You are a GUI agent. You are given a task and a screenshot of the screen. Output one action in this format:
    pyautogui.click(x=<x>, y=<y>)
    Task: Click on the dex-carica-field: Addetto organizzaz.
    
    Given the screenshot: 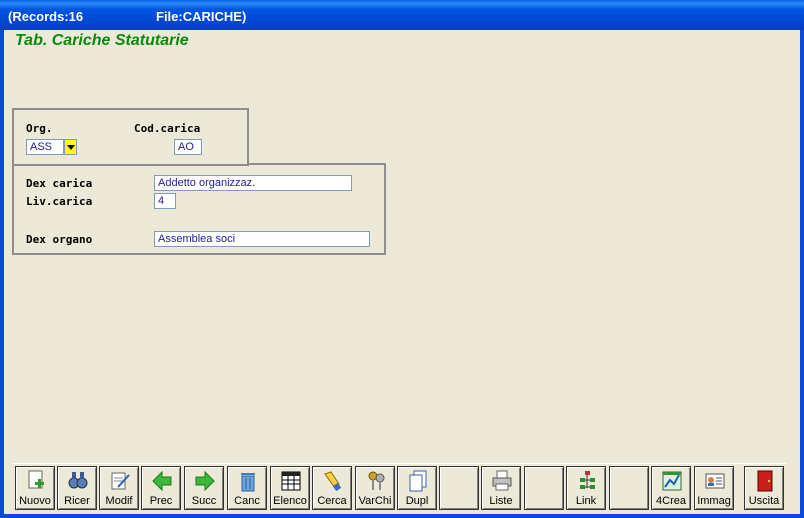 What is the action you would take?
    pyautogui.click(x=253, y=183)
    